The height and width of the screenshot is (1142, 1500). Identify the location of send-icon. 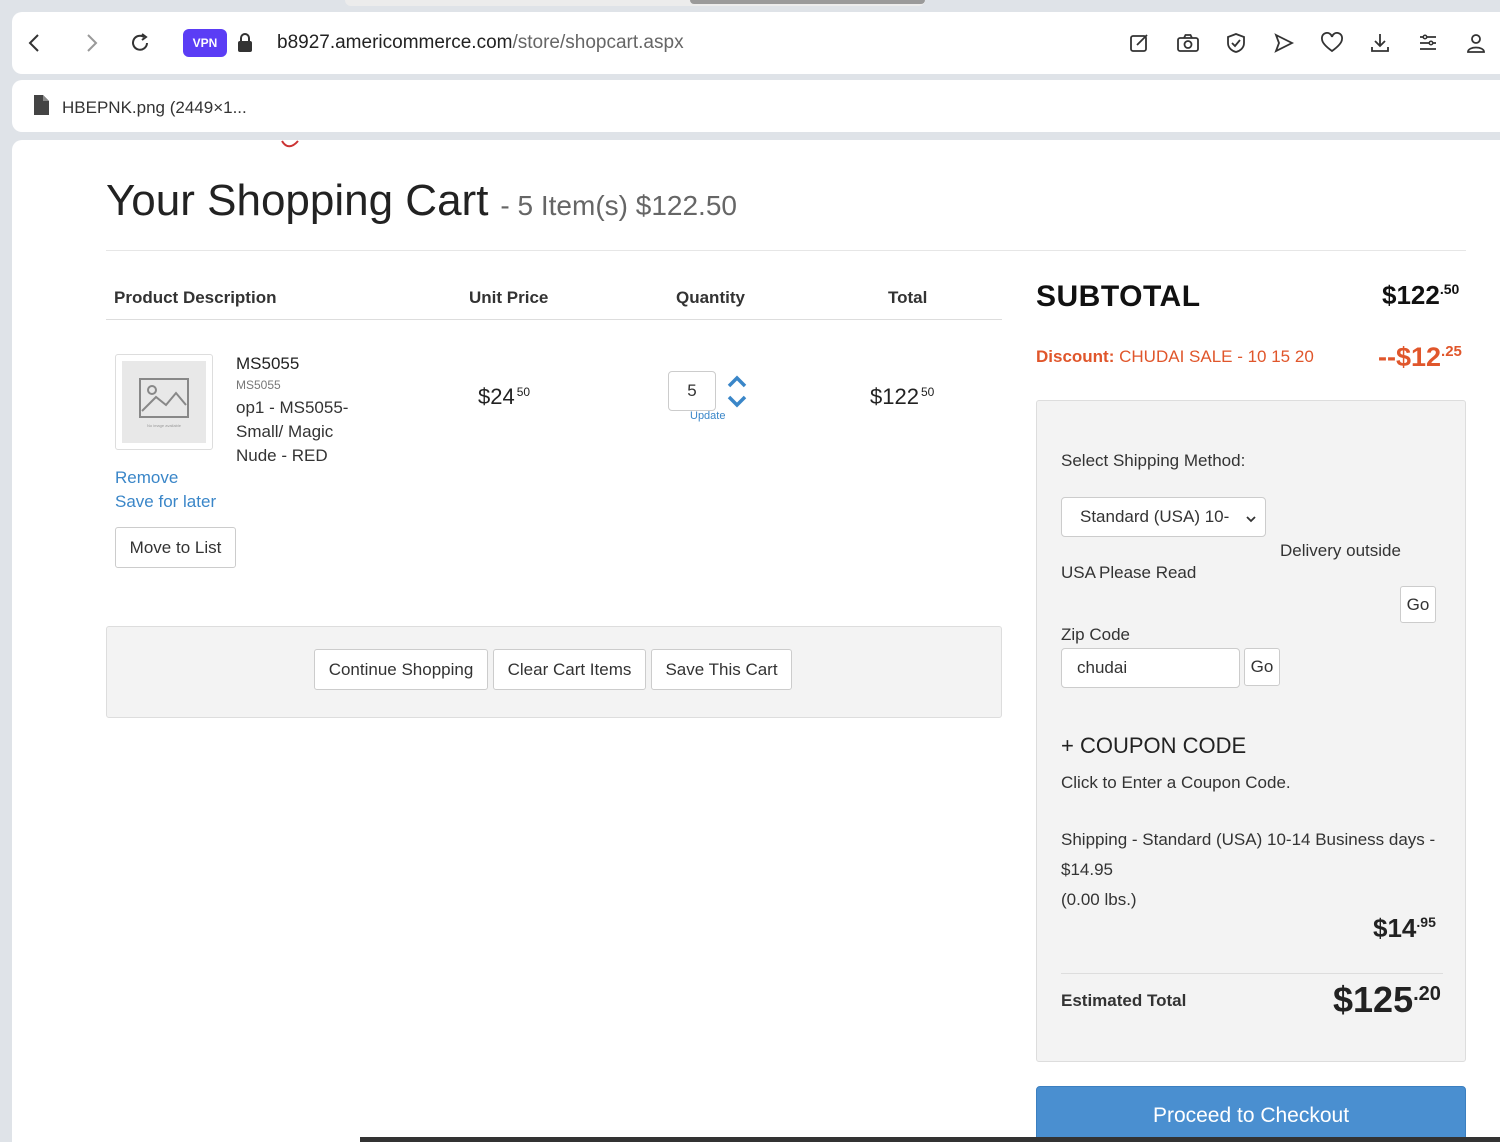
(1284, 43).